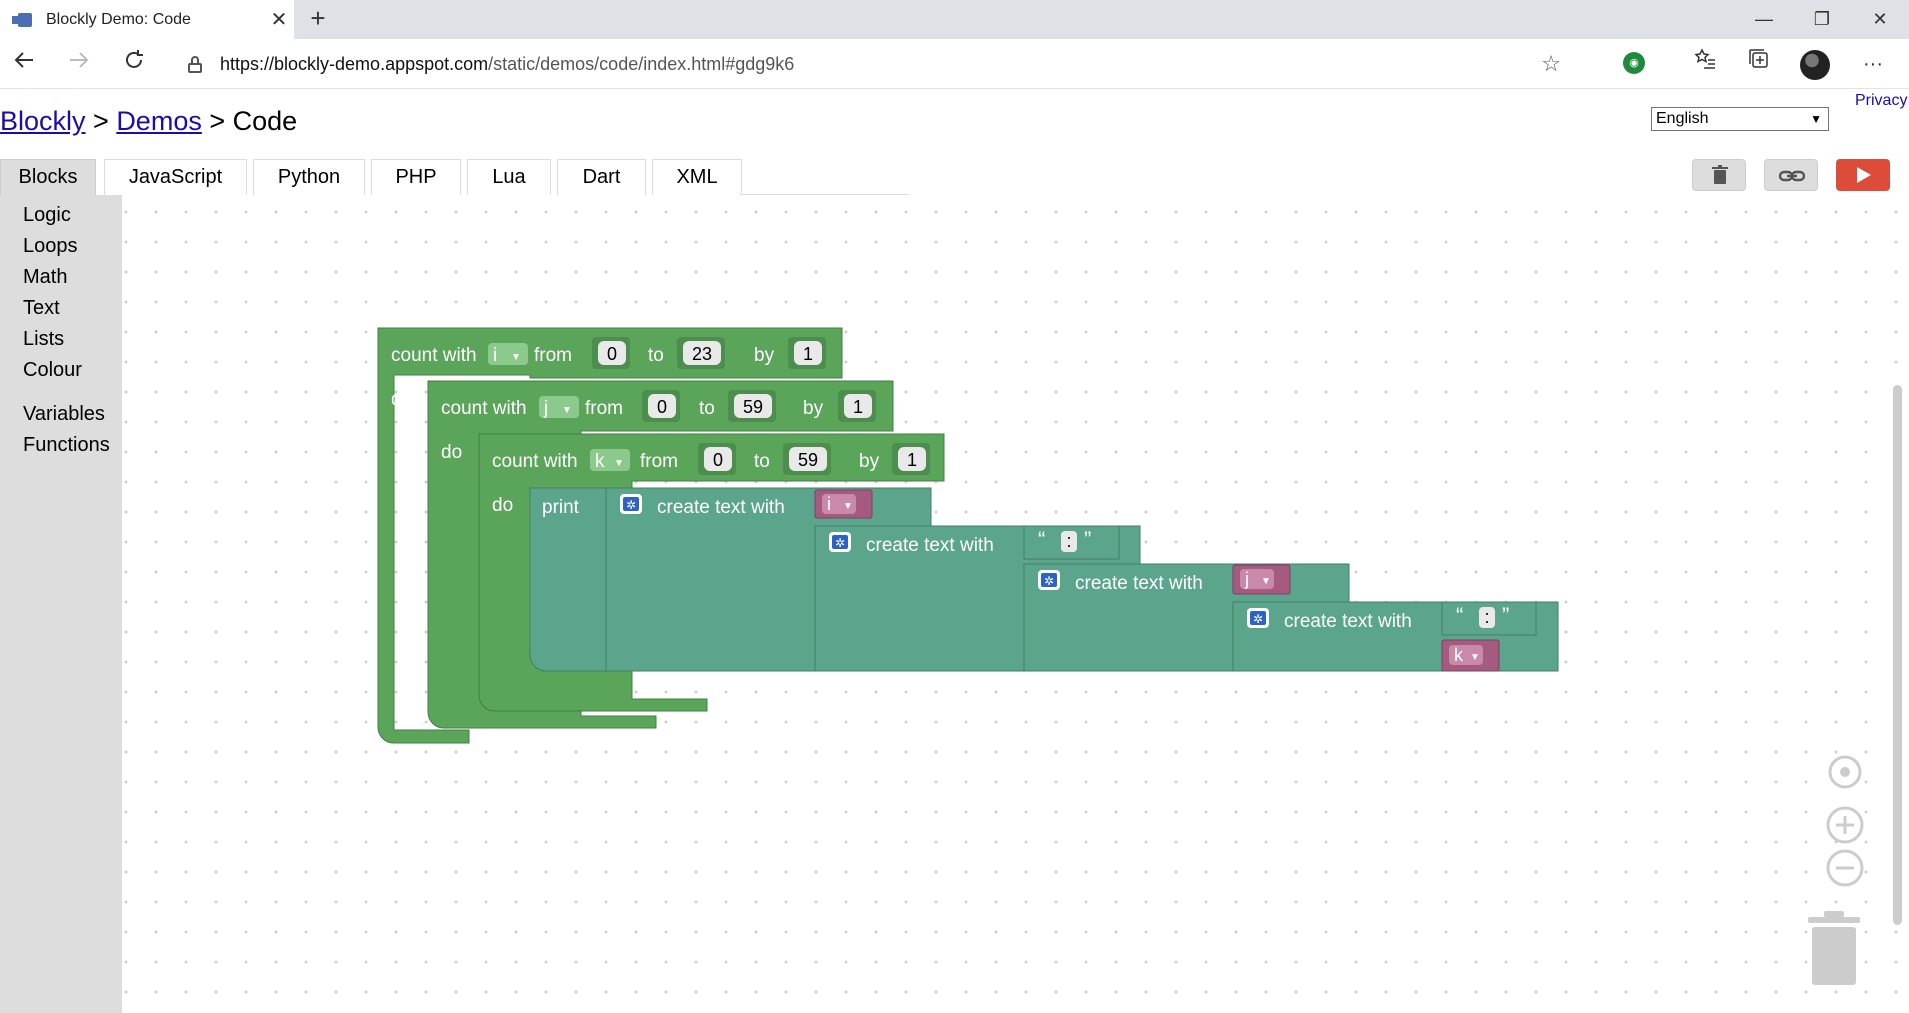  I want to click on loop-j-to-value: 59, so click(753, 407).